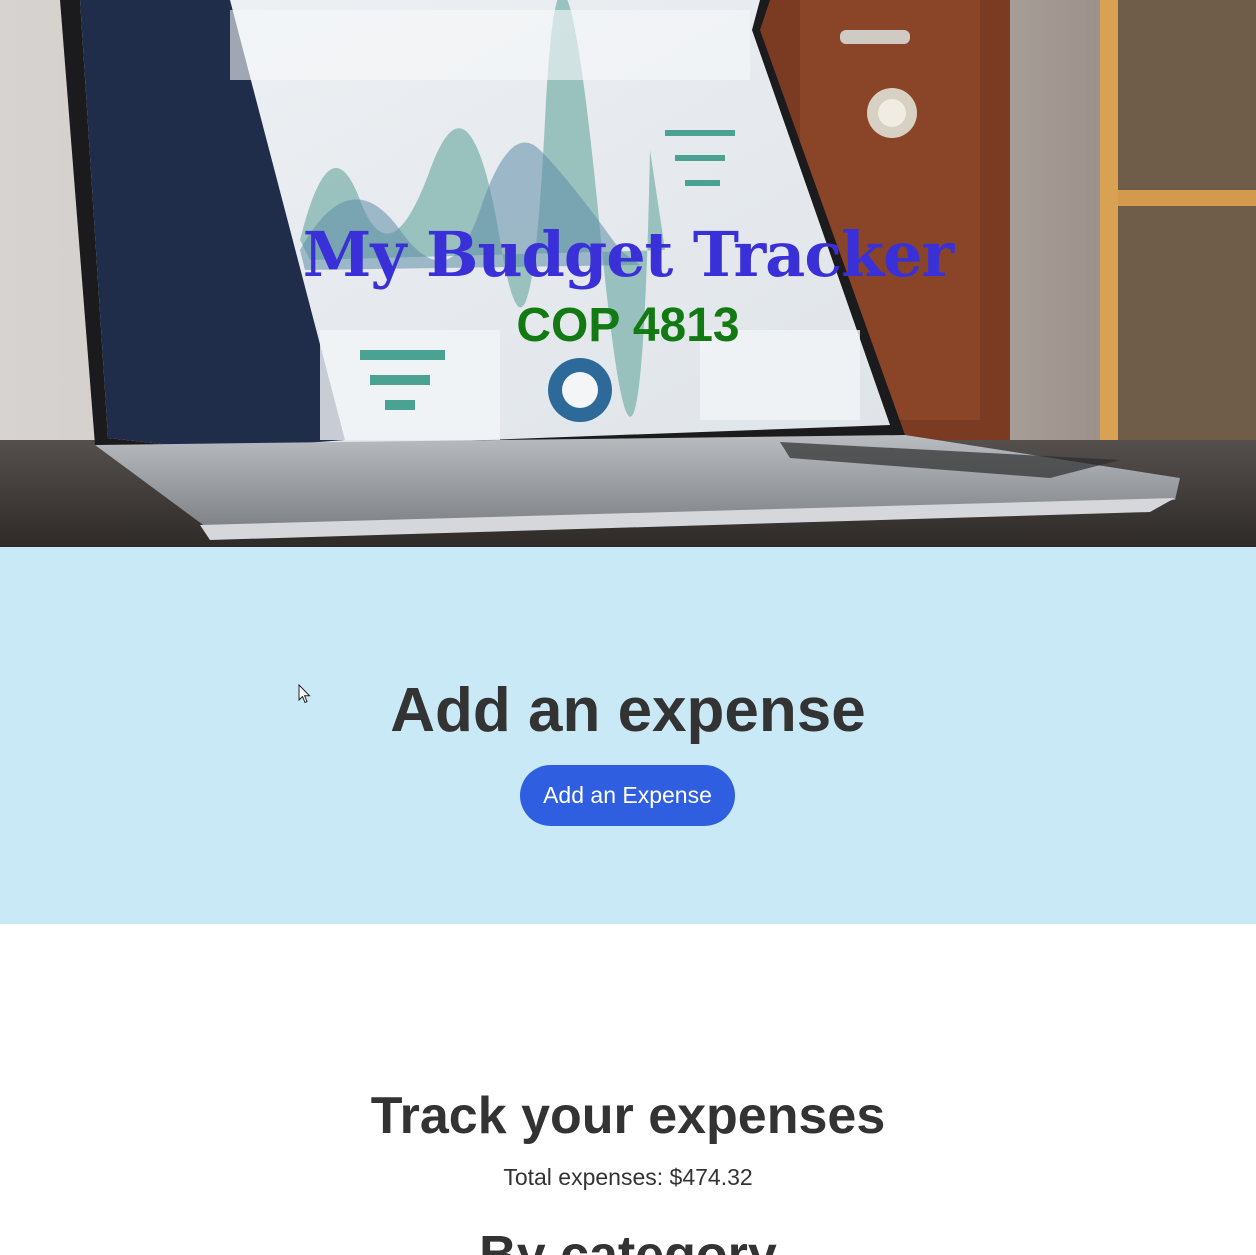 Image resolution: width=1256 pixels, height=1255 pixels. Describe the element at coordinates (628, 1177) in the screenshot. I see `total-expenses-text: Total expenses: $474.32` at that location.